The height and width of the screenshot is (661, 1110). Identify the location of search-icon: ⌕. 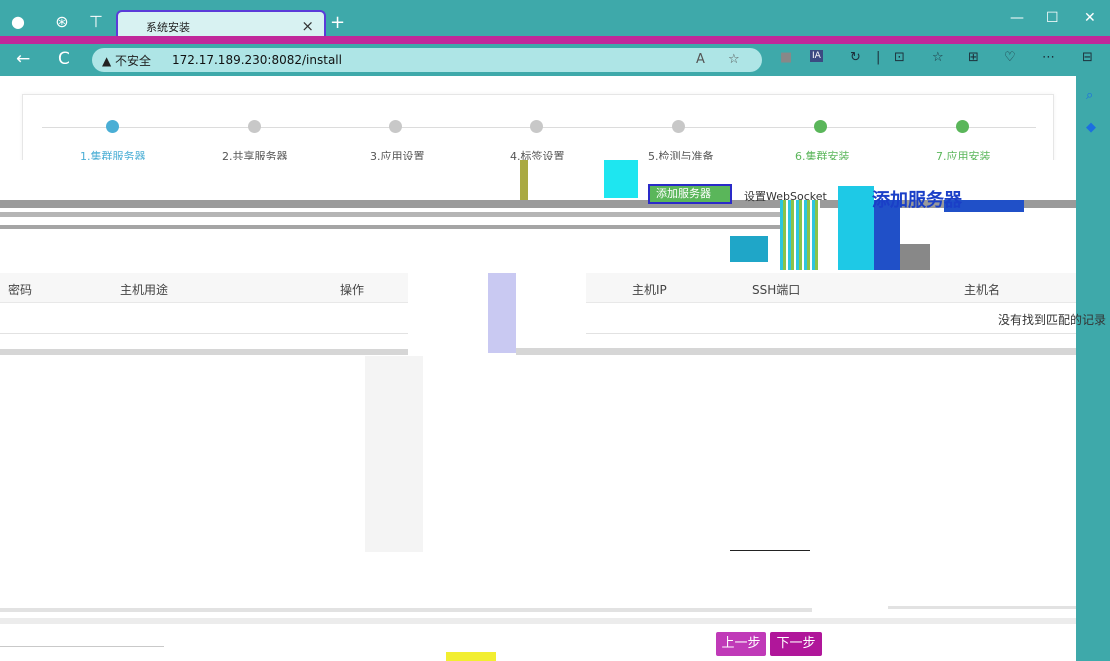
(1089, 95).